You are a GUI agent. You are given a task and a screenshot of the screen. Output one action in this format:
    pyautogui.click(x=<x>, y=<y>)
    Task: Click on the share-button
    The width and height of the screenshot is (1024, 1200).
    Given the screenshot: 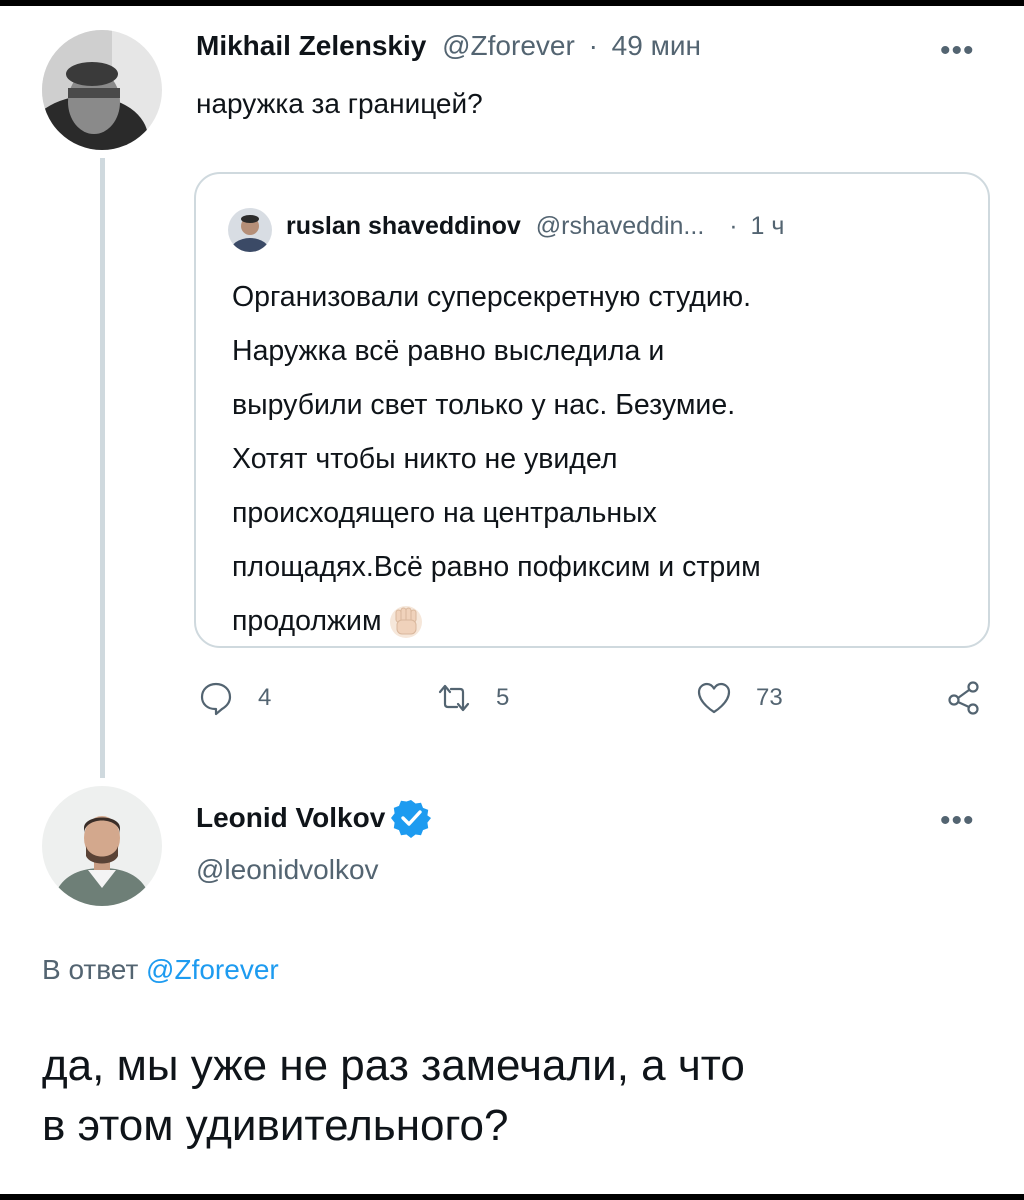 What is the action you would take?
    pyautogui.click(x=964, y=698)
    